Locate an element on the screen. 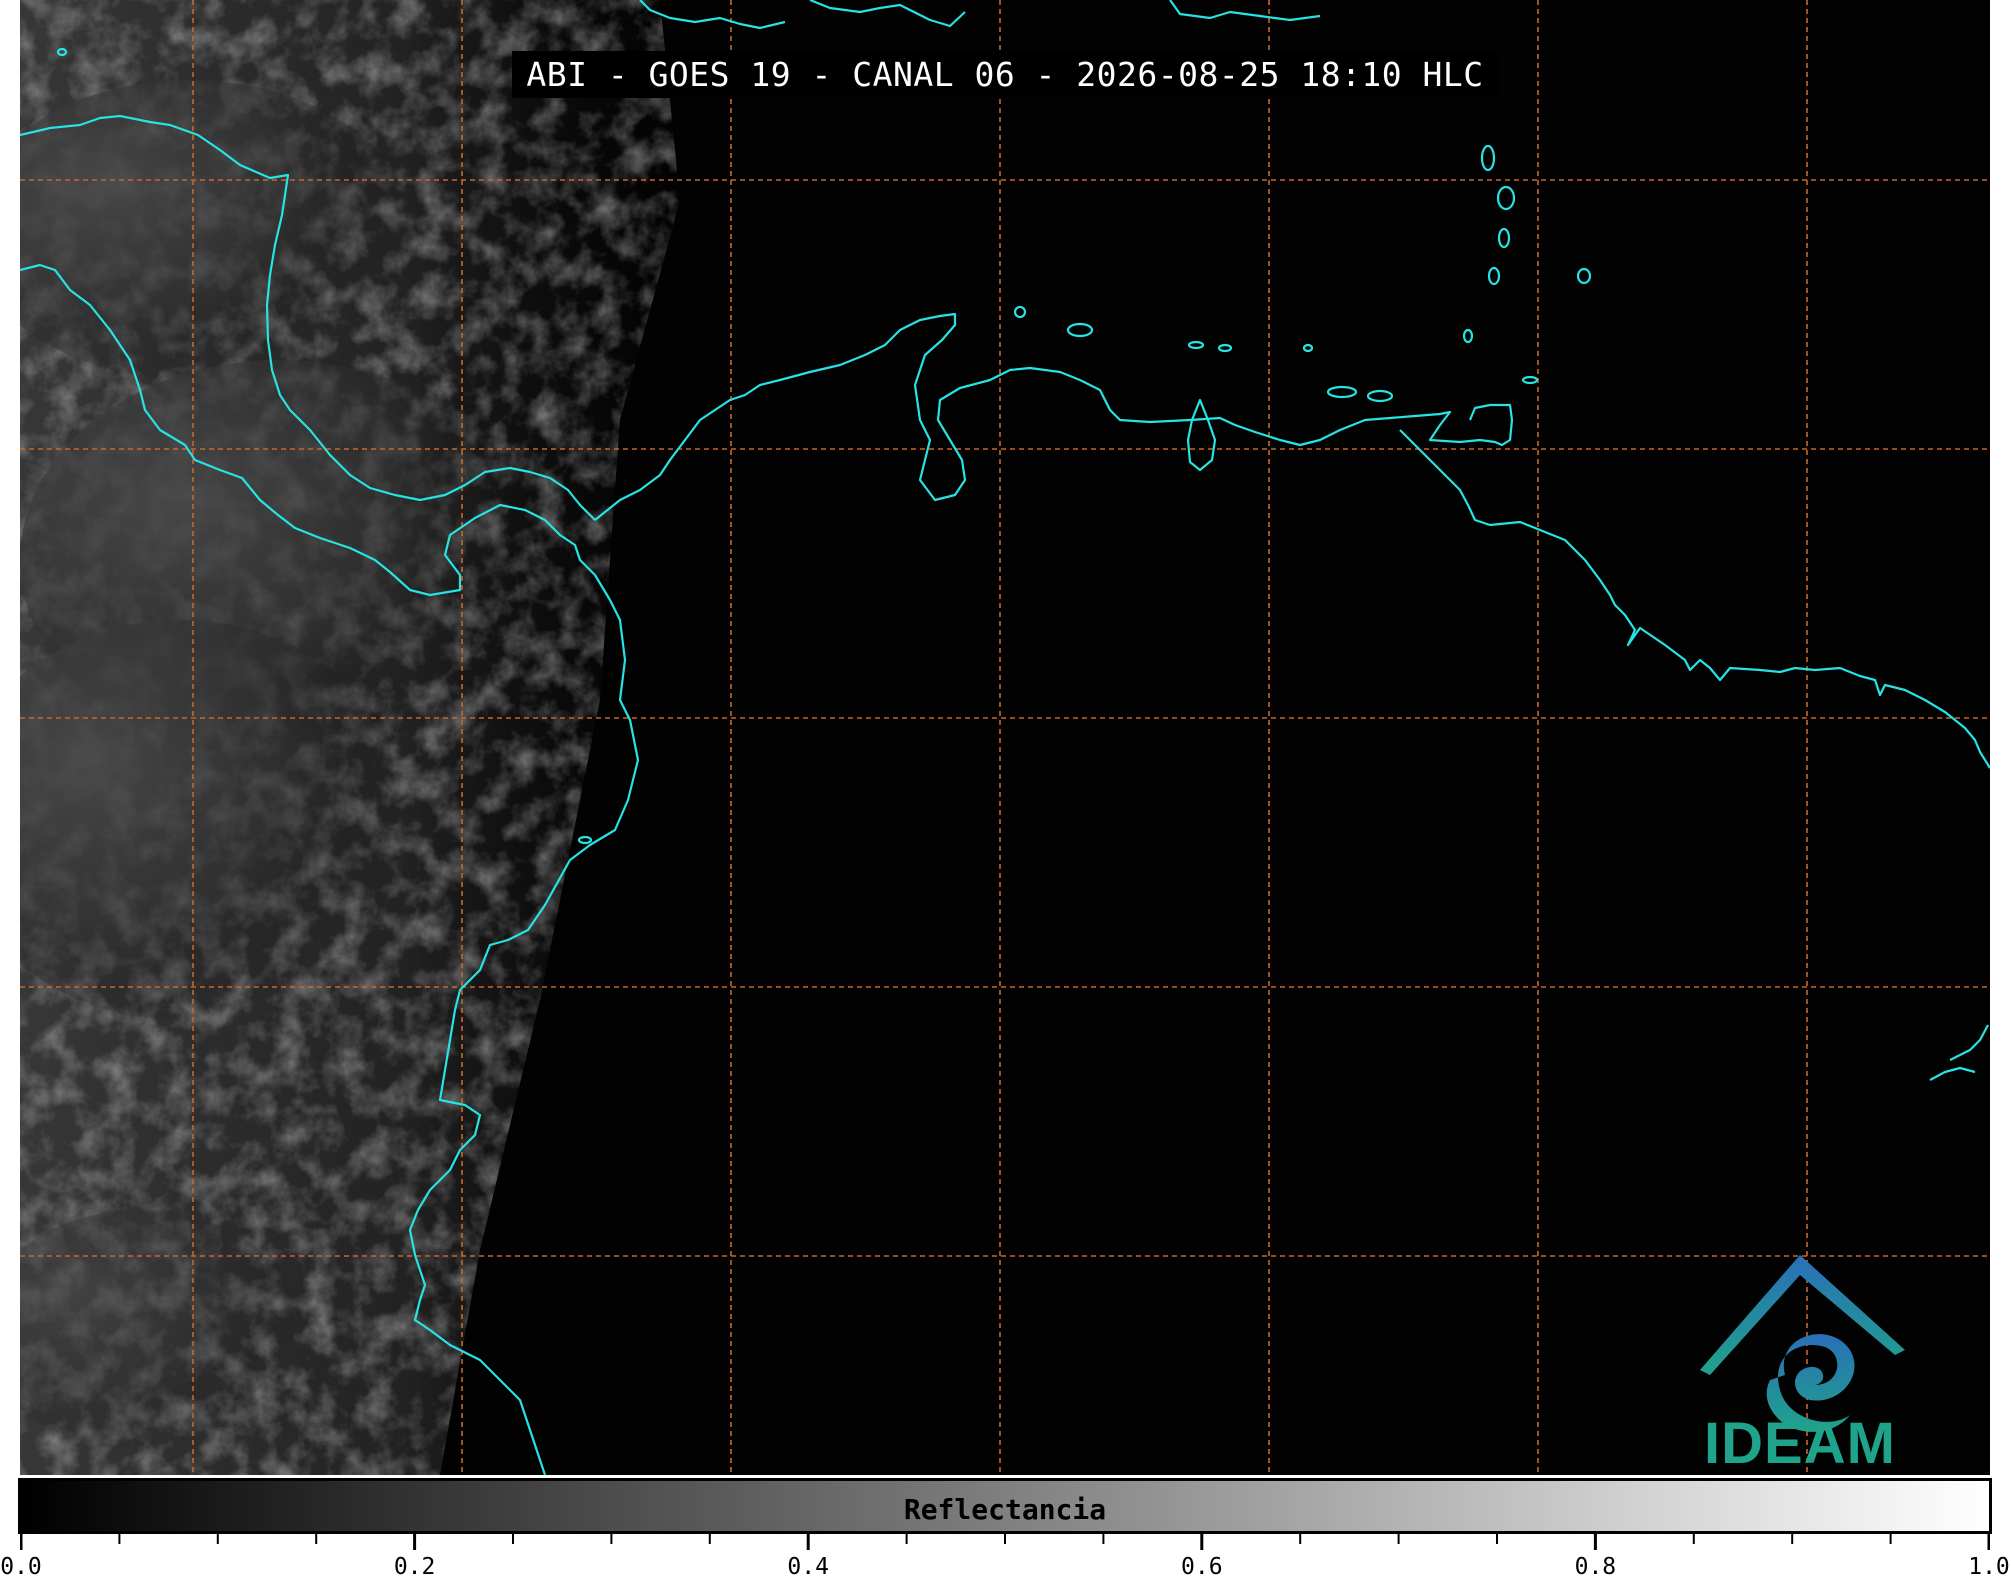 This screenshot has height=1580, width=2011. colorbar-label: Reflectancia is located at coordinates (1005, 1509).